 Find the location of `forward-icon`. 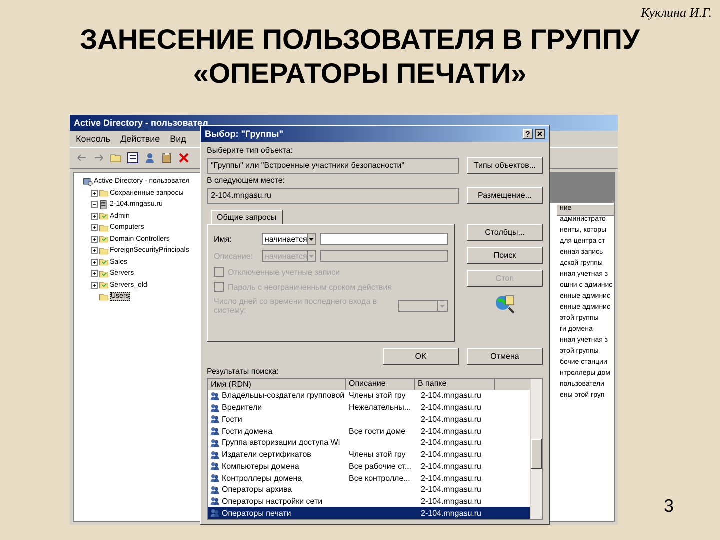

forward-icon is located at coordinates (99, 158).